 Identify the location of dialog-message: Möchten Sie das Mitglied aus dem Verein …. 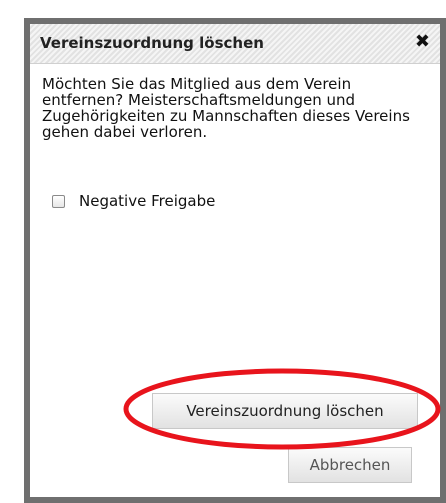
(226, 108).